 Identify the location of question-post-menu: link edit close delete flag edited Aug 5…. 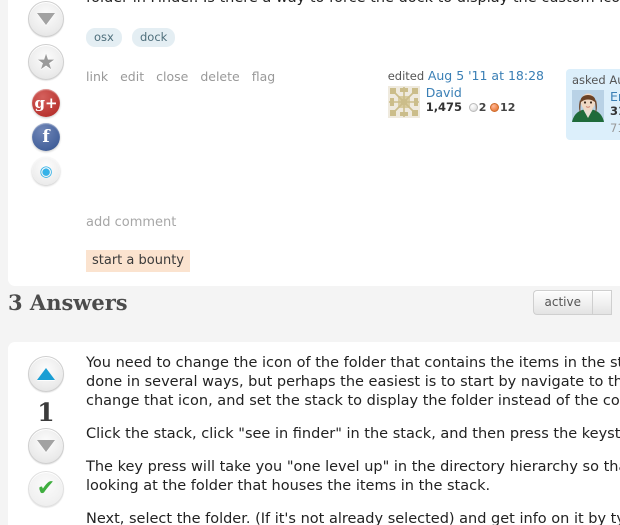
(353, 104).